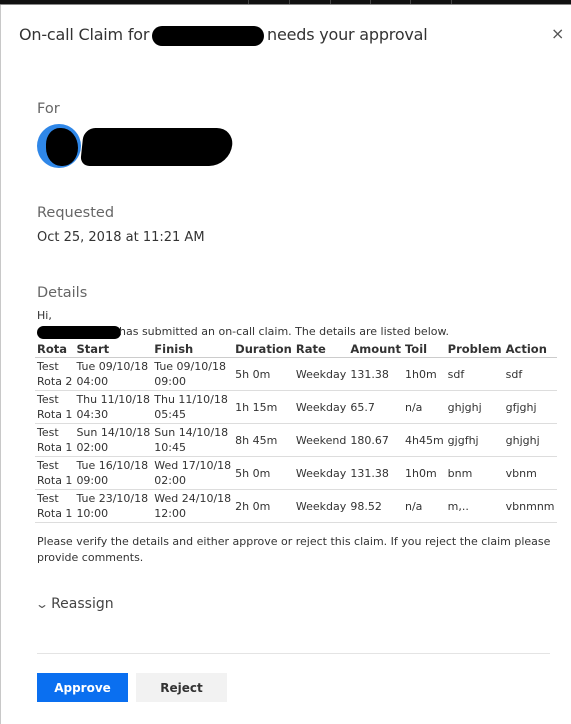  Describe the element at coordinates (113, 506) in the screenshot. I see `cell-start: Tue 23/10/18 10:00` at that location.